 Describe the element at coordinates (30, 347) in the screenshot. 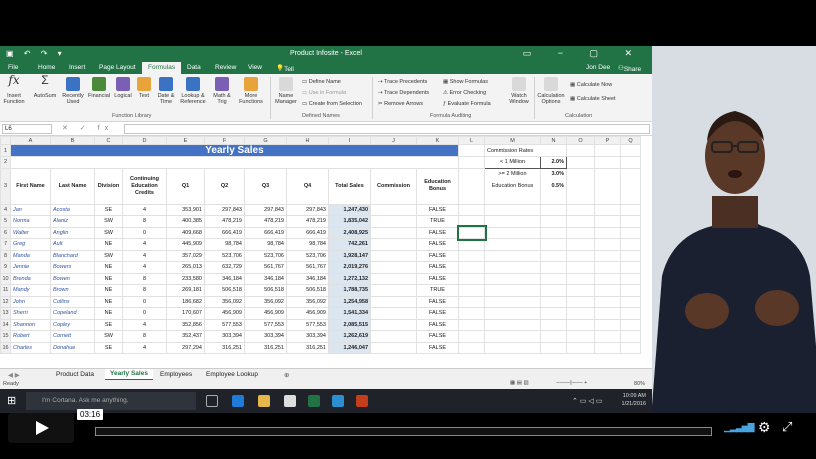

I see `cell: Charles` at that location.